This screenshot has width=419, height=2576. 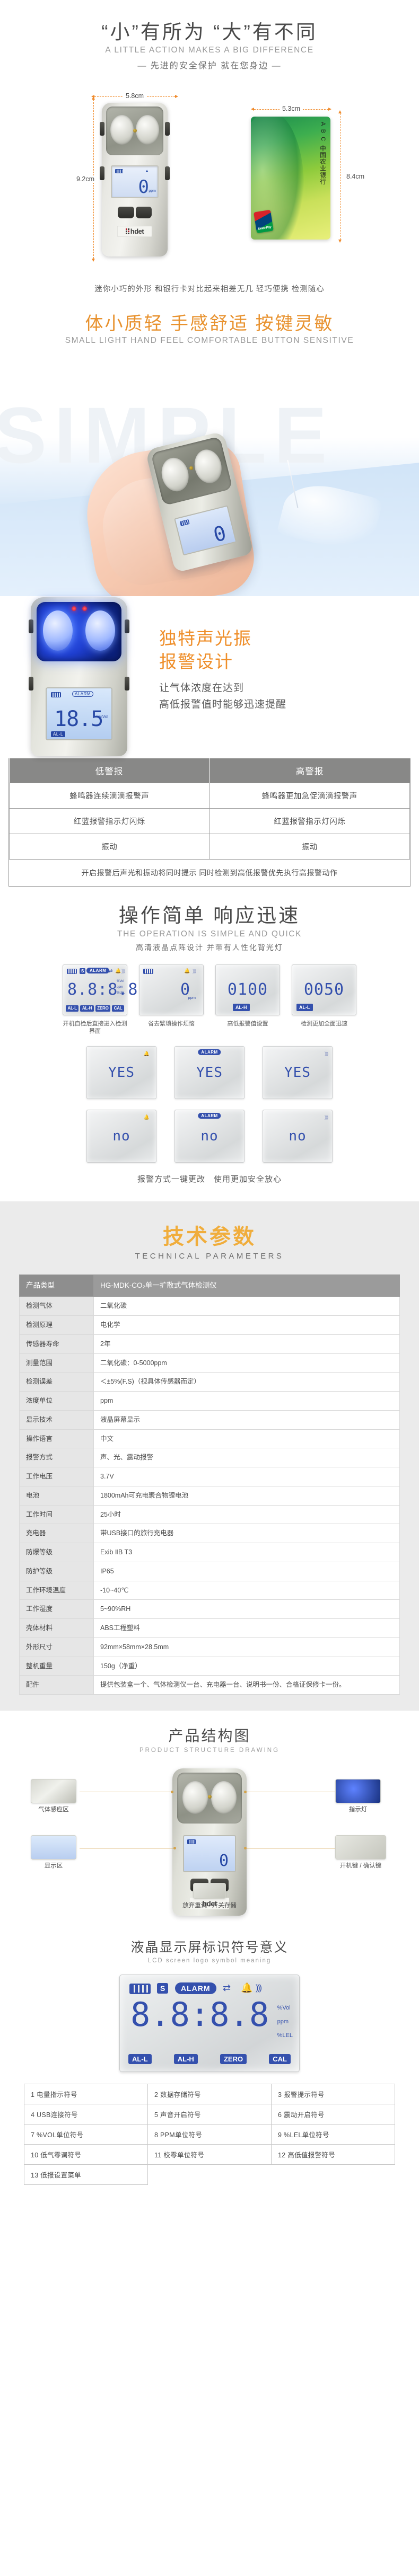 What do you see at coordinates (202, 688) in the screenshot?
I see `alarm-desc-line1: 让气体浓度在达到` at bounding box center [202, 688].